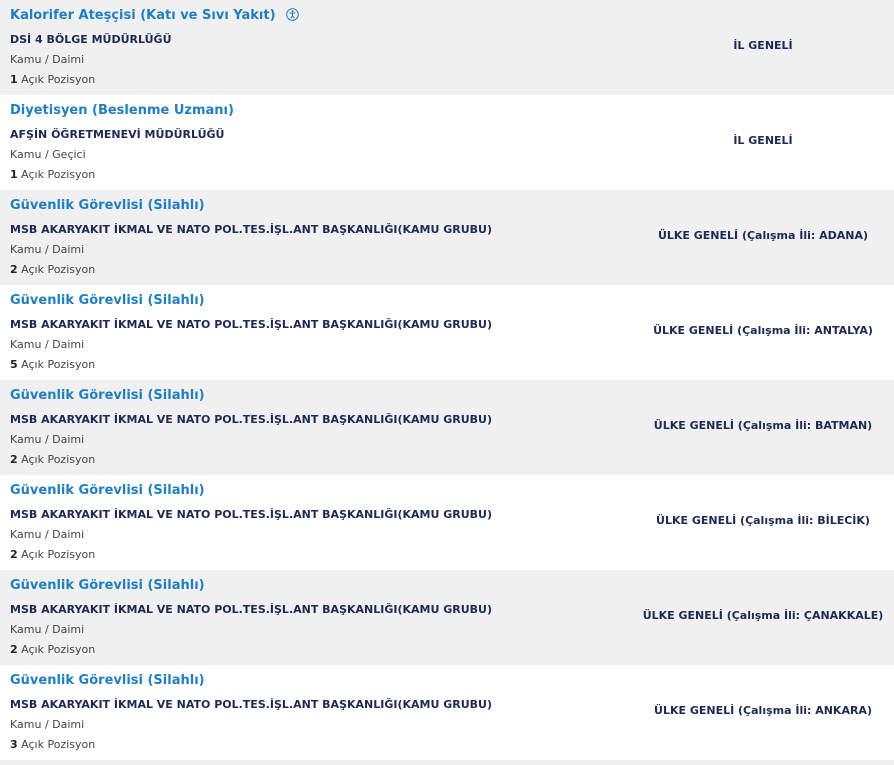  I want to click on listing-open-positions: 5 Açık Pozisyon, so click(52, 364).